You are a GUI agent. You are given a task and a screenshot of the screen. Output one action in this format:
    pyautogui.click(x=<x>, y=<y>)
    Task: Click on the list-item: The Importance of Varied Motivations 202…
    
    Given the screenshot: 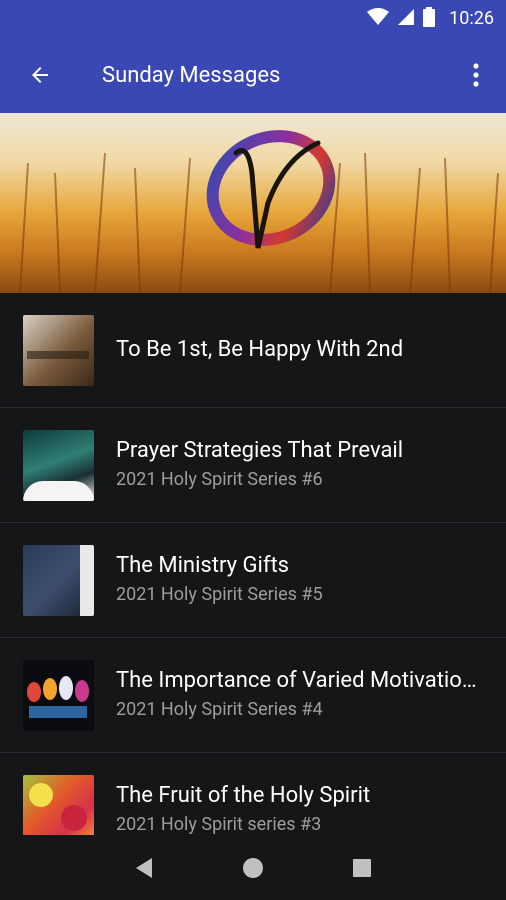 What is the action you would take?
    pyautogui.click(x=253, y=695)
    